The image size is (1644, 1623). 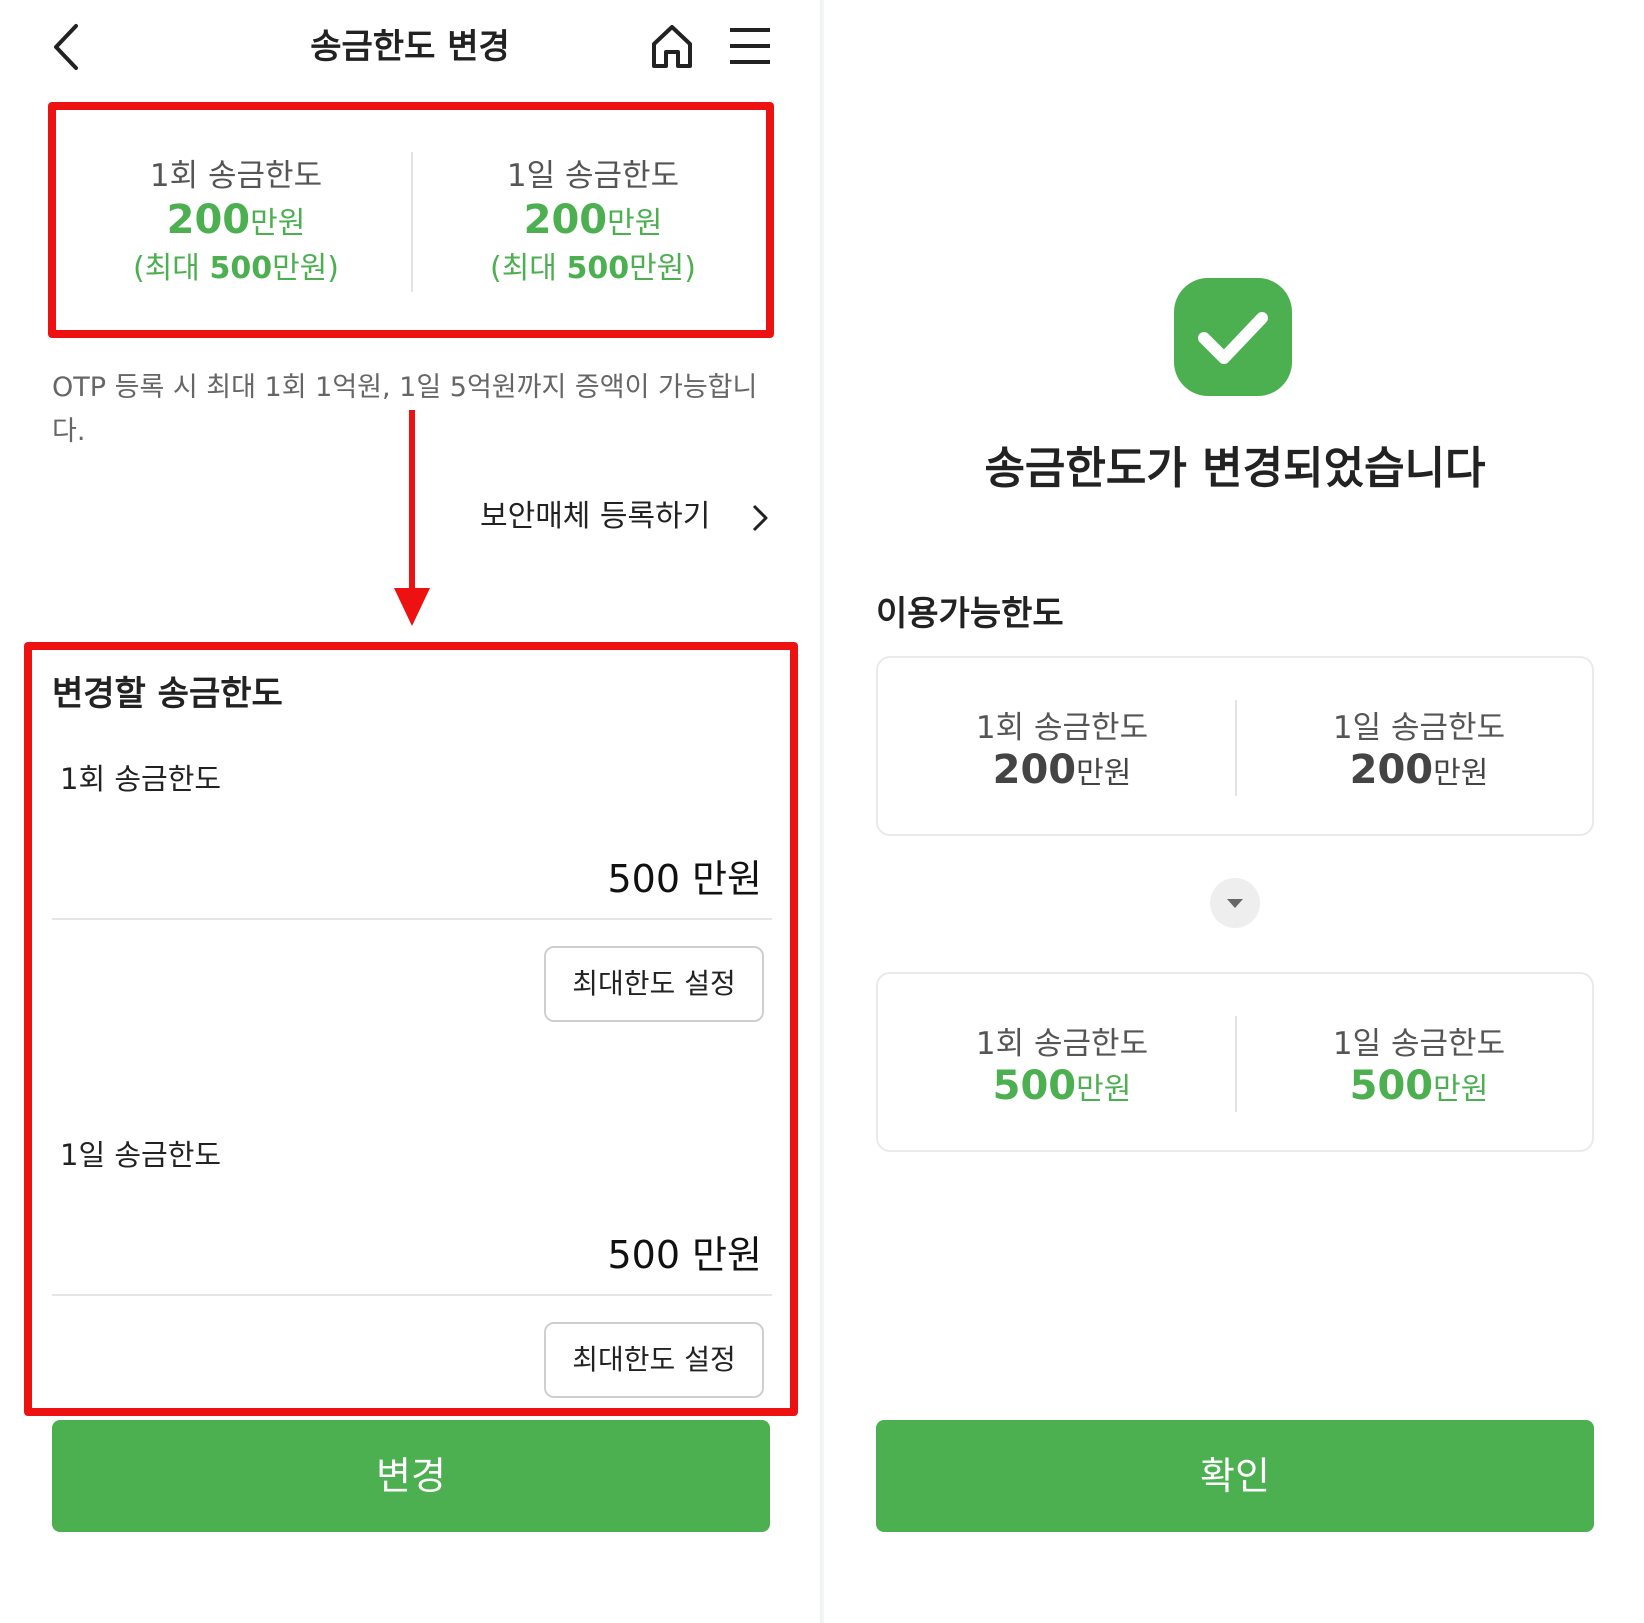 I want to click on chevron-right-icon, so click(x=760, y=518).